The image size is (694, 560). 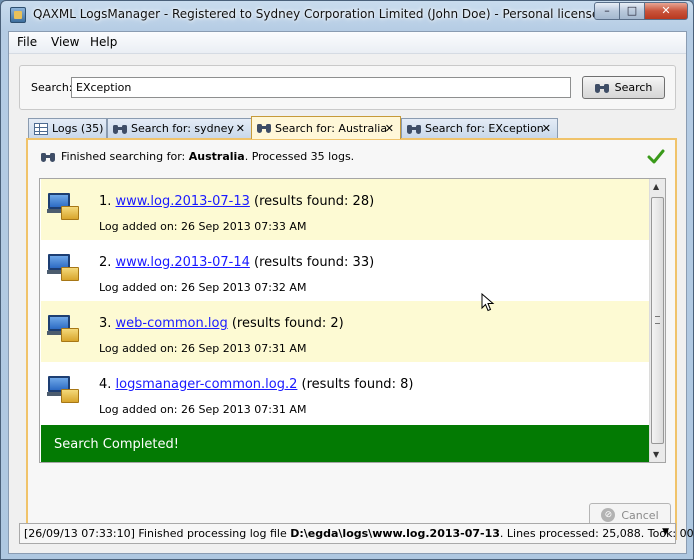 I want to click on tab-logs: Logs (35), so click(x=67, y=128).